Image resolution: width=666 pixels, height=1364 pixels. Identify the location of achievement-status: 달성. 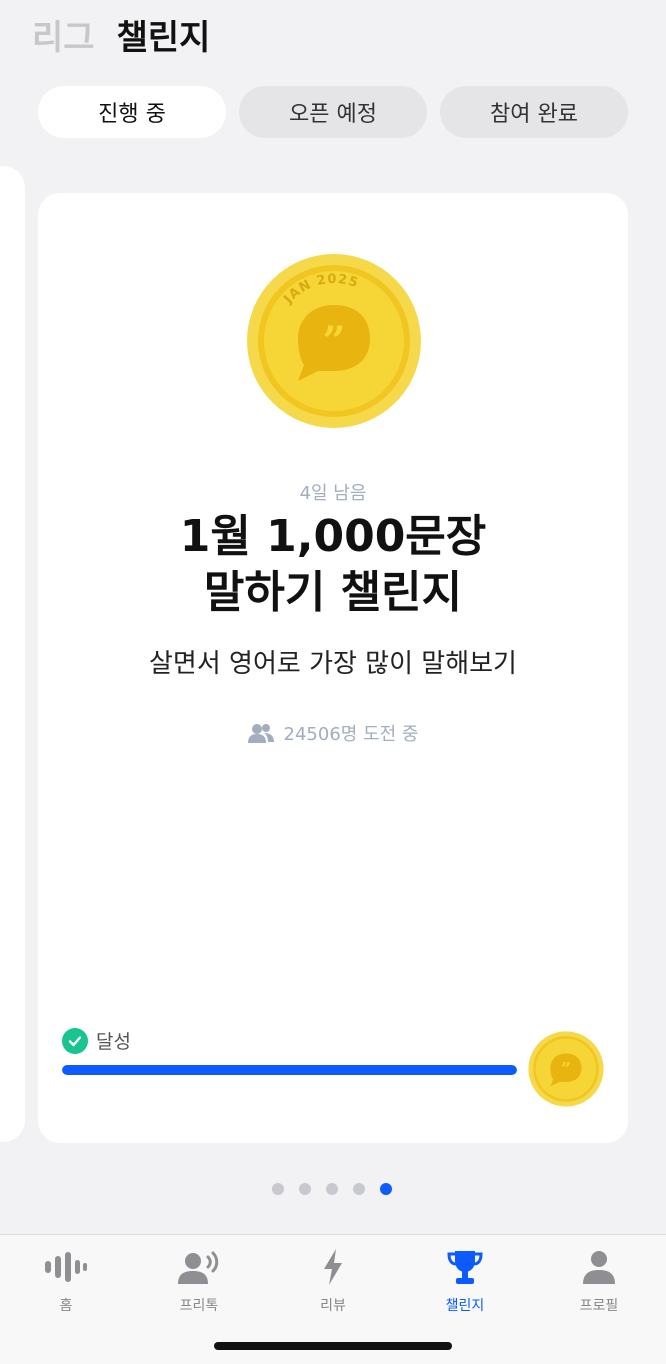
(96, 1040).